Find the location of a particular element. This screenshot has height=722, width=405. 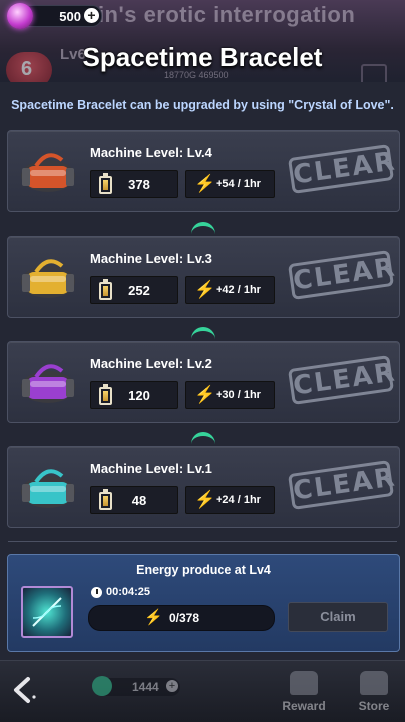

energy-capacity-value: 48 is located at coordinates (139, 500).